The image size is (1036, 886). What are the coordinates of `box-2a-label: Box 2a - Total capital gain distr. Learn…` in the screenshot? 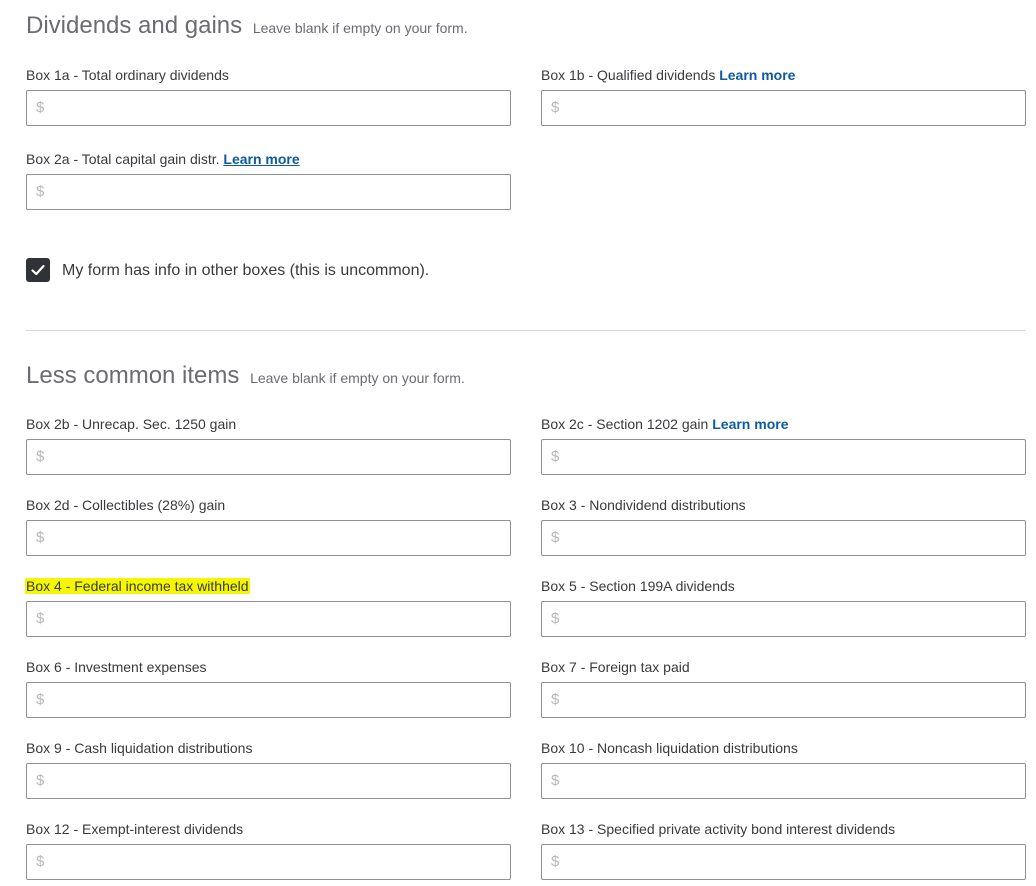 It's located at (163, 159).